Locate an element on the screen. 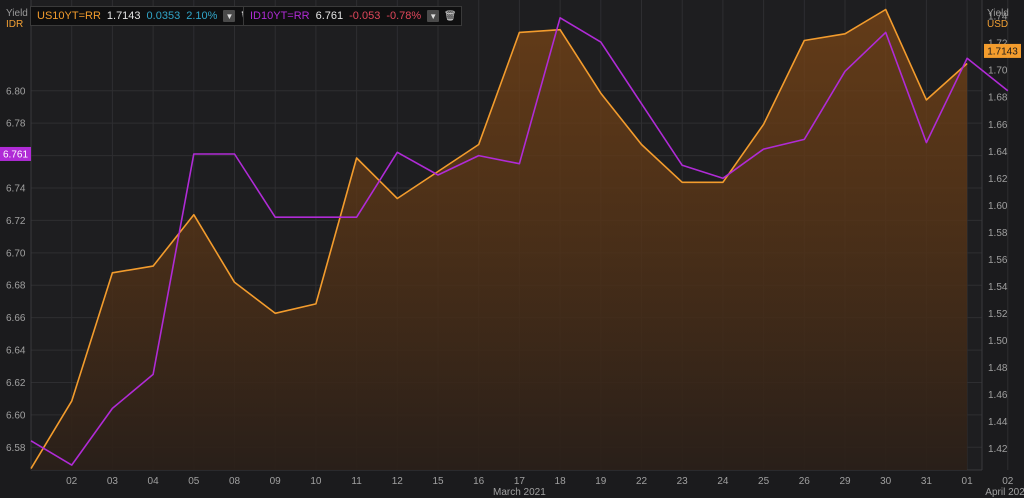  x-tick-label: 19 is located at coordinates (601, 481).